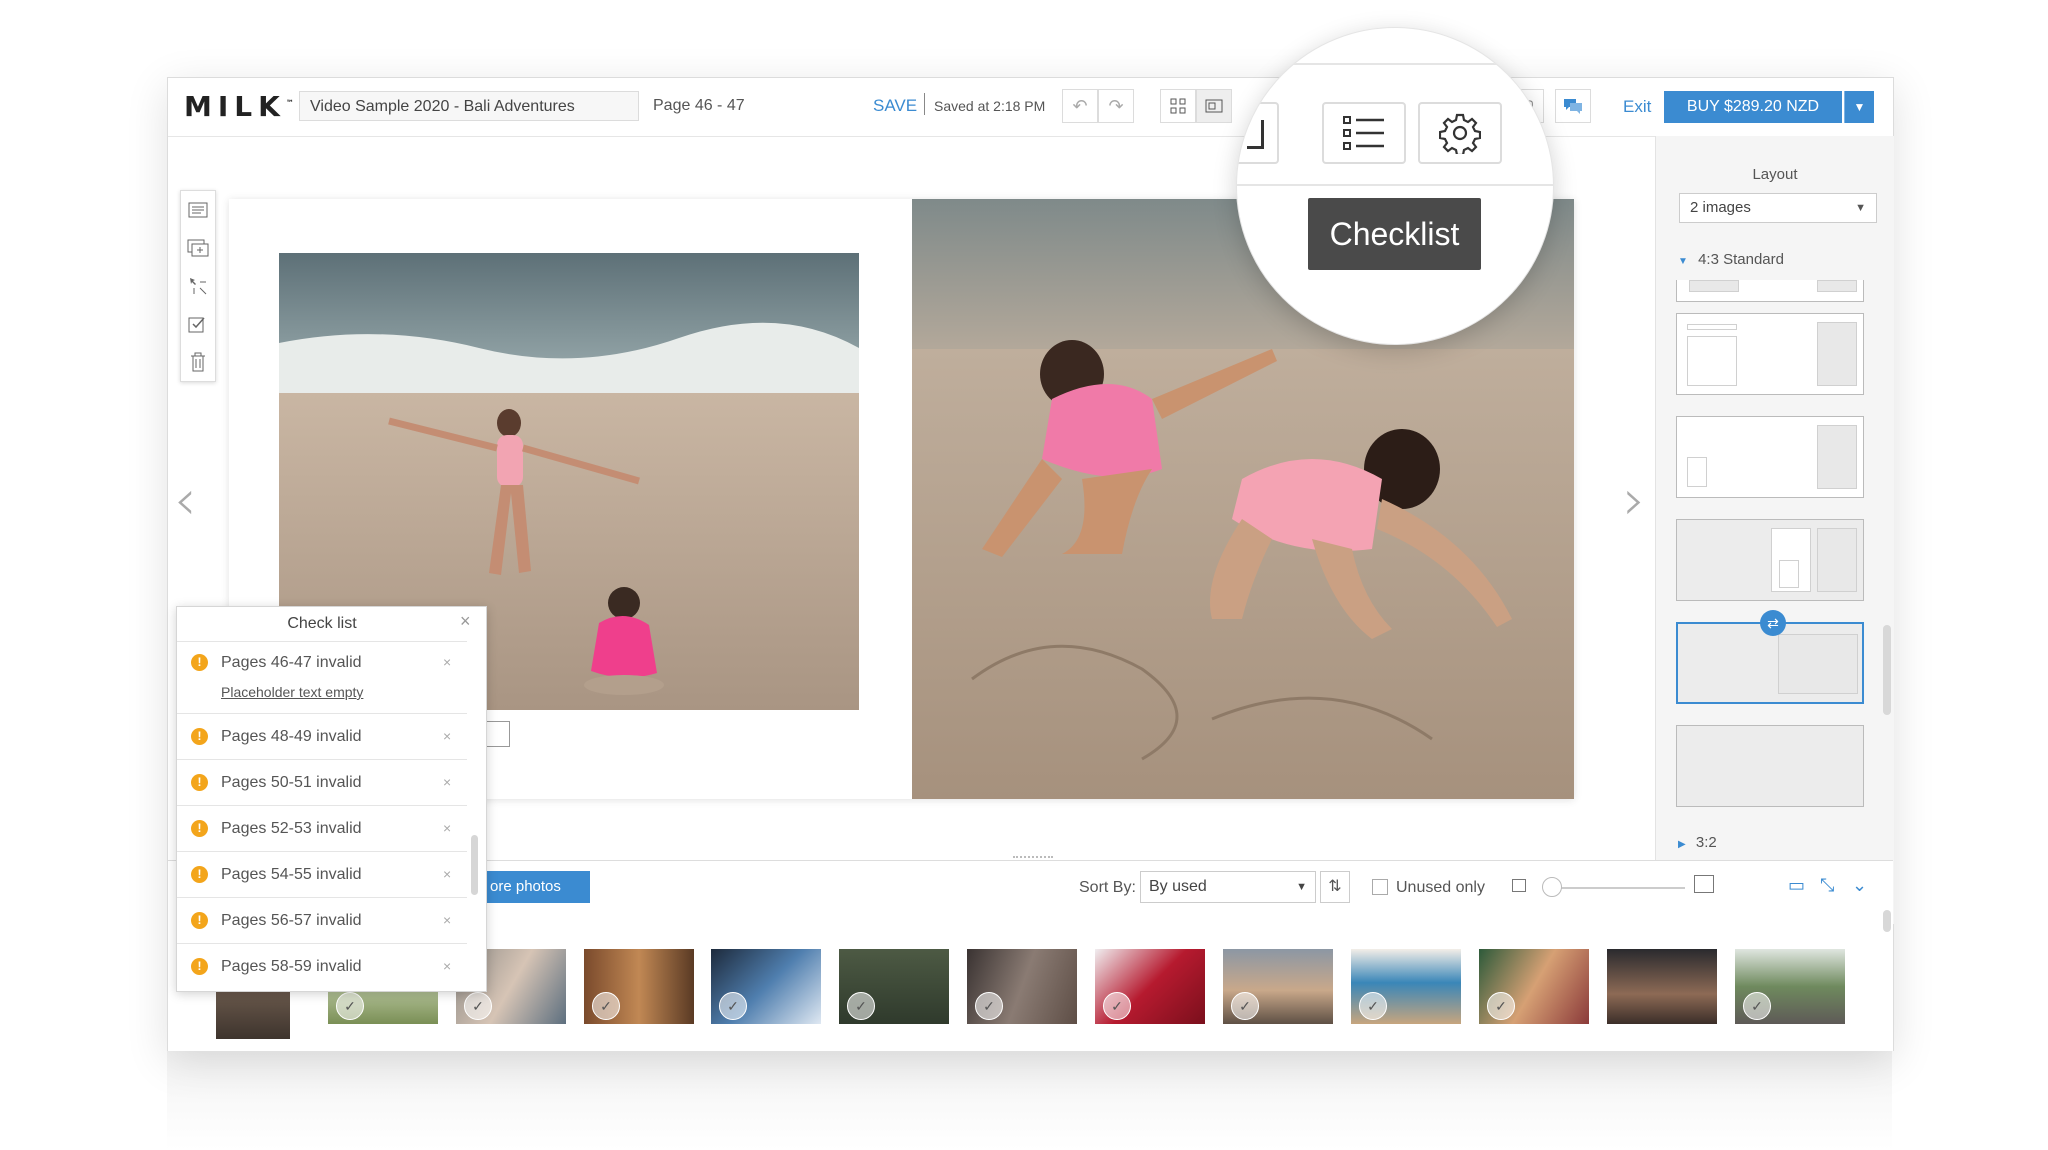  I want to click on checklist-item: ! Pages 58-59 invalid ×, so click(322, 967).